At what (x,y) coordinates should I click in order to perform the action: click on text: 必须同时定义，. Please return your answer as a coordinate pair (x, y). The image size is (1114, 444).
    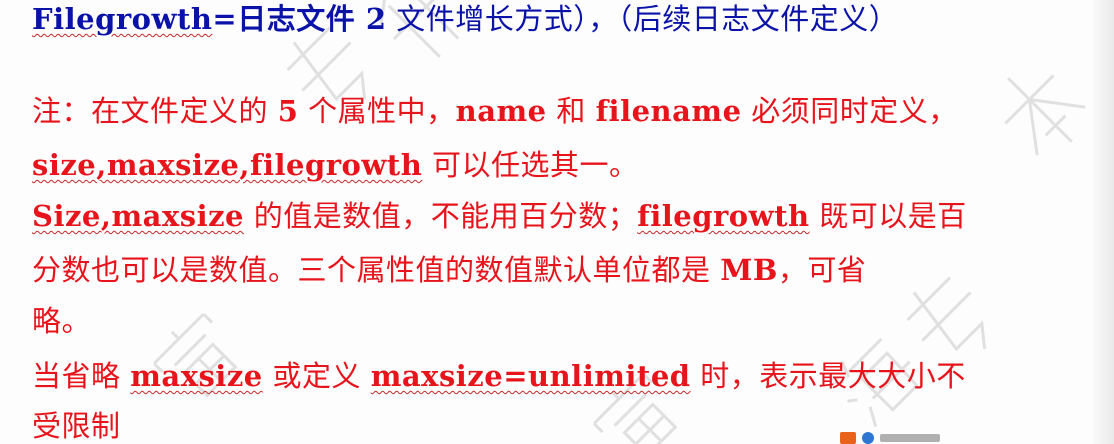
    Looking at the image, I should click on (849, 111).